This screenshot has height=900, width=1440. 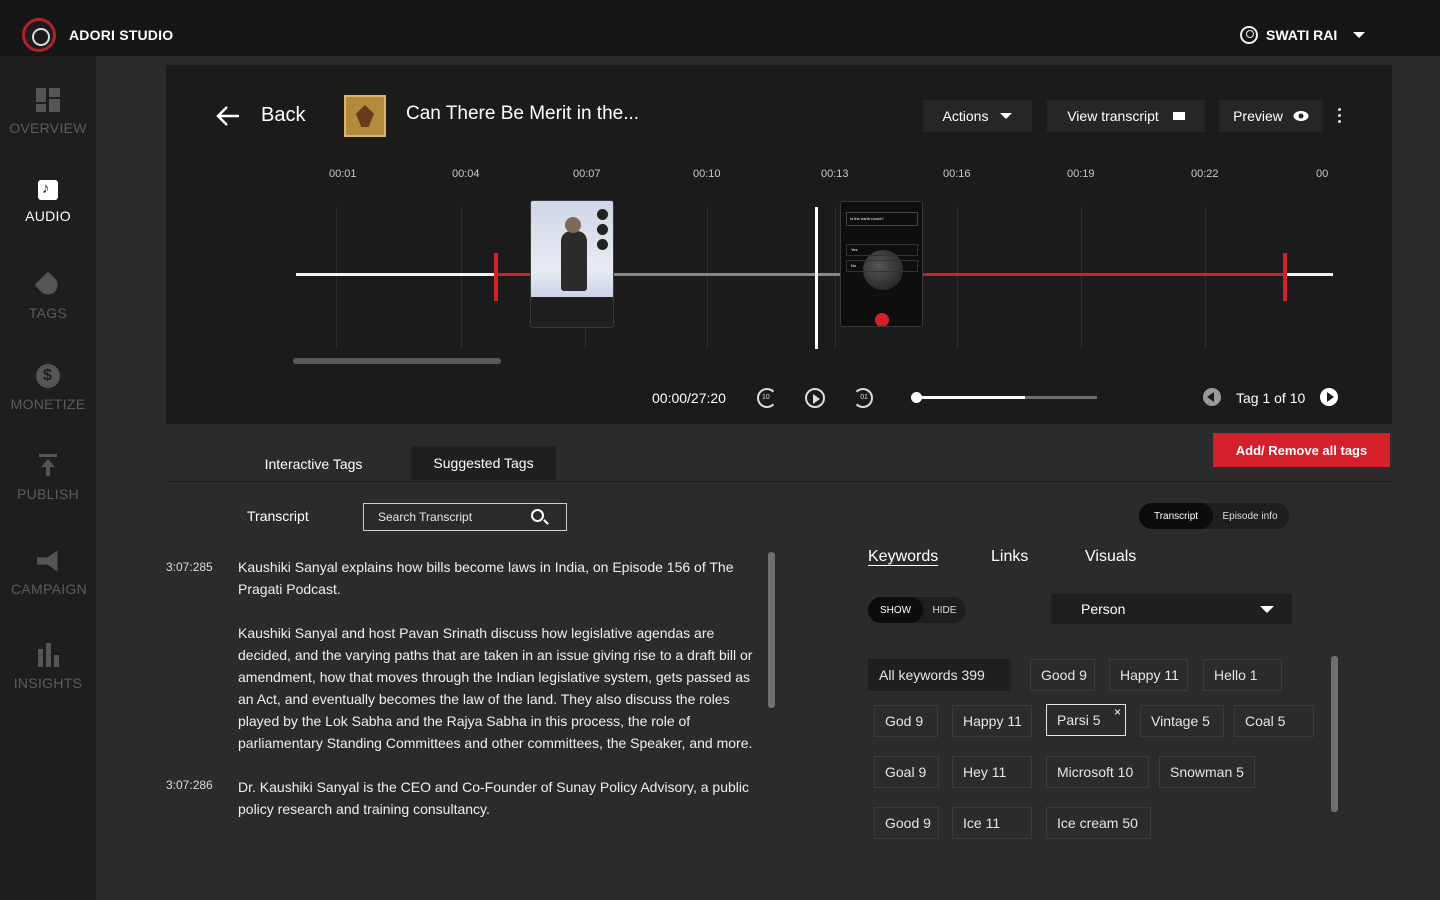 What do you see at coordinates (1329, 397) in the screenshot?
I see `next-tag-icon` at bounding box center [1329, 397].